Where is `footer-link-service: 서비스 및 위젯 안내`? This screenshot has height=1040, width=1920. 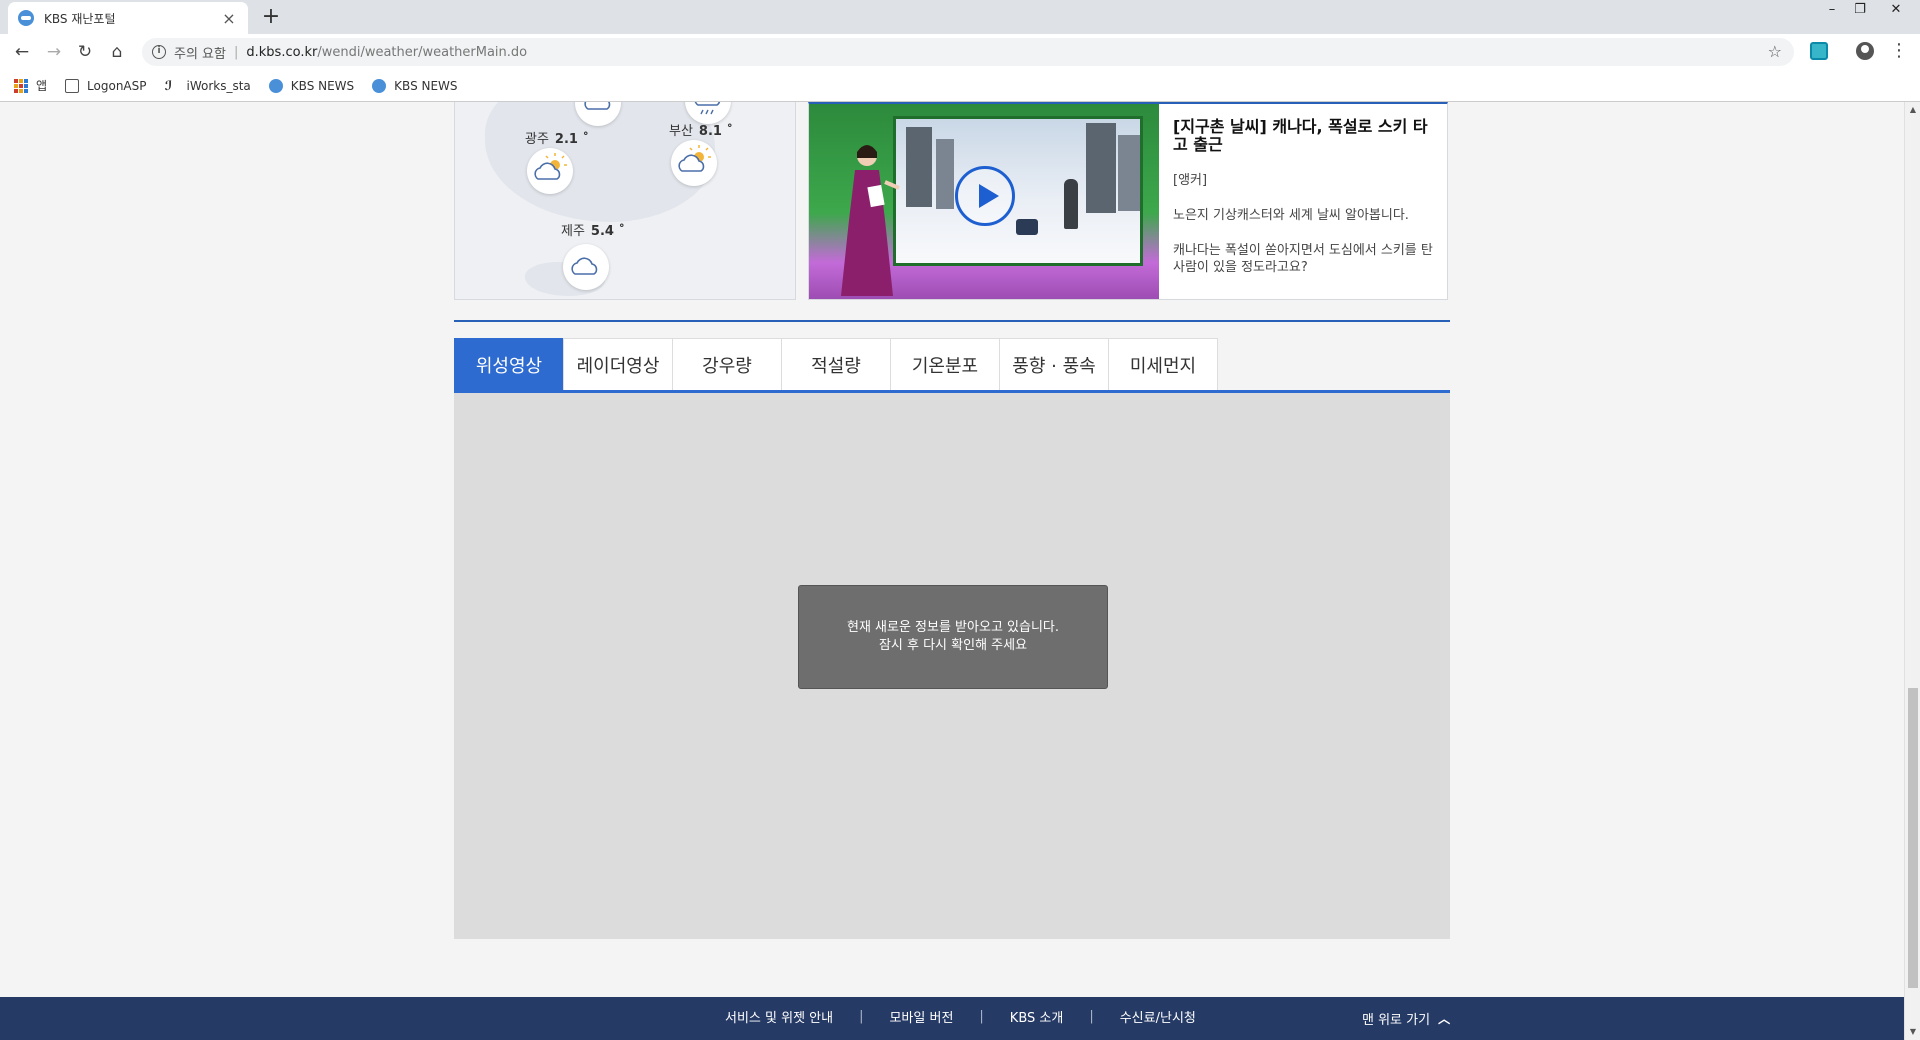
footer-link-service: 서비스 및 위젯 안내 is located at coordinates (779, 1016).